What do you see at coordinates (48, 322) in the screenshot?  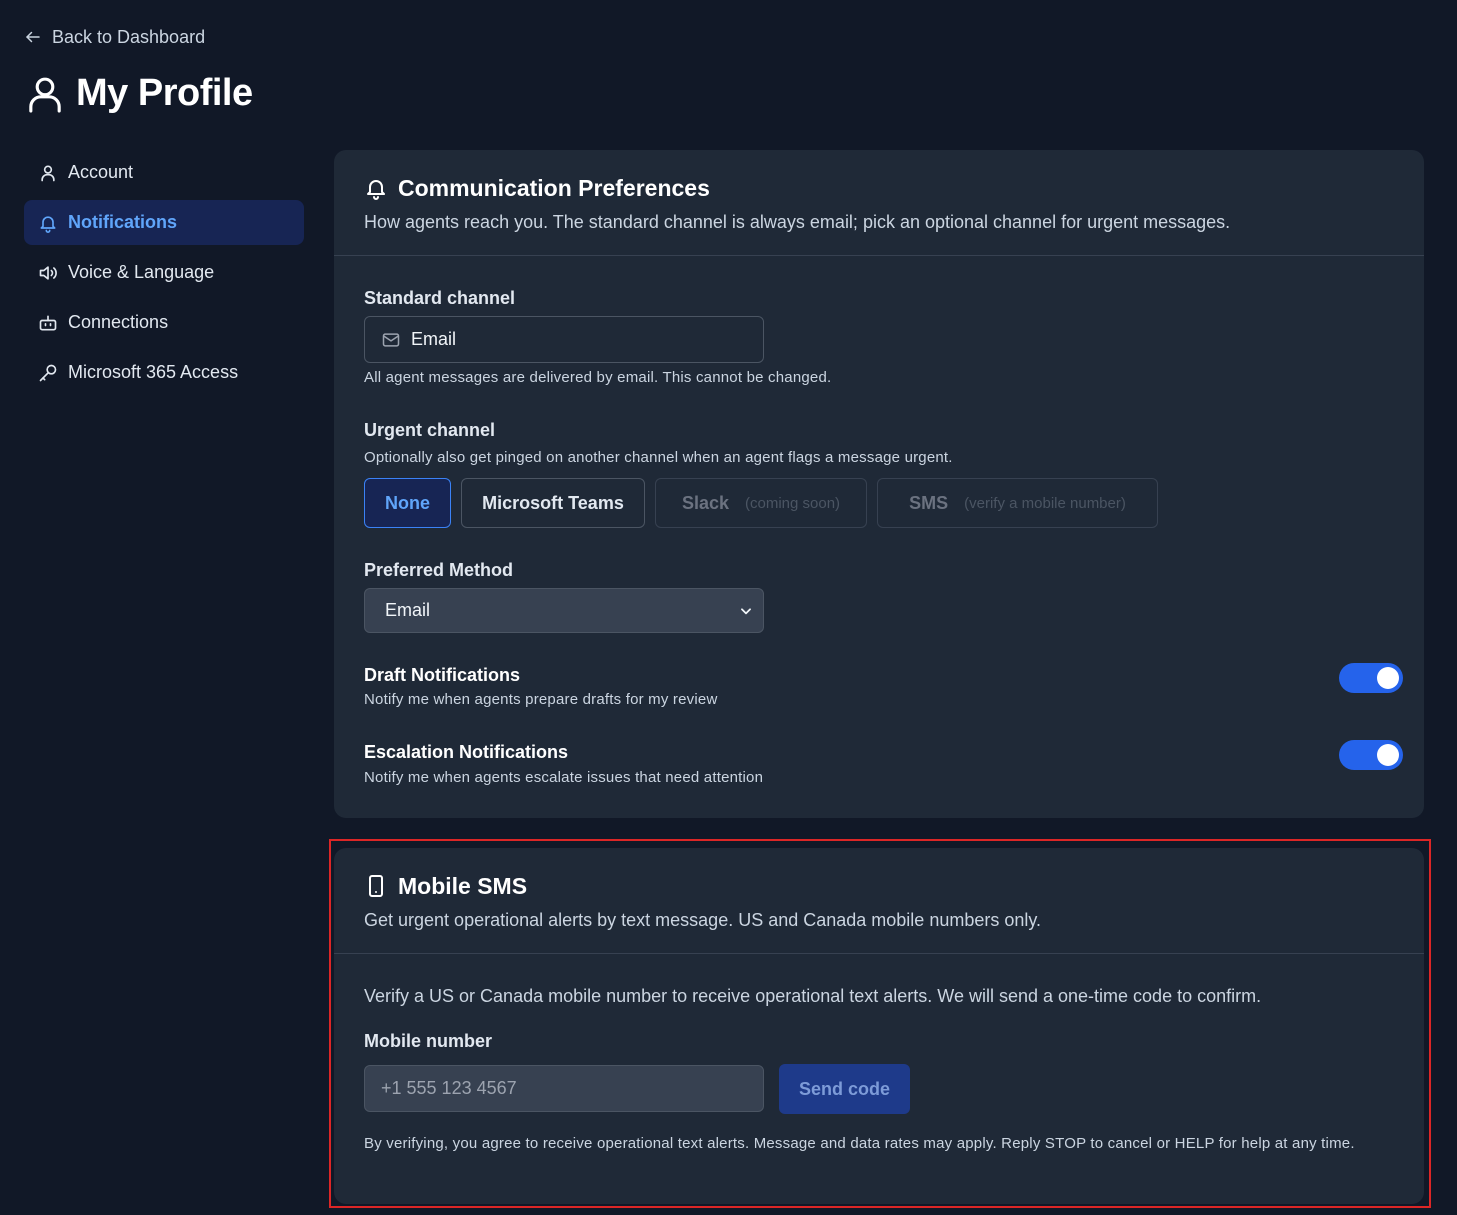 I see `bot-icon` at bounding box center [48, 322].